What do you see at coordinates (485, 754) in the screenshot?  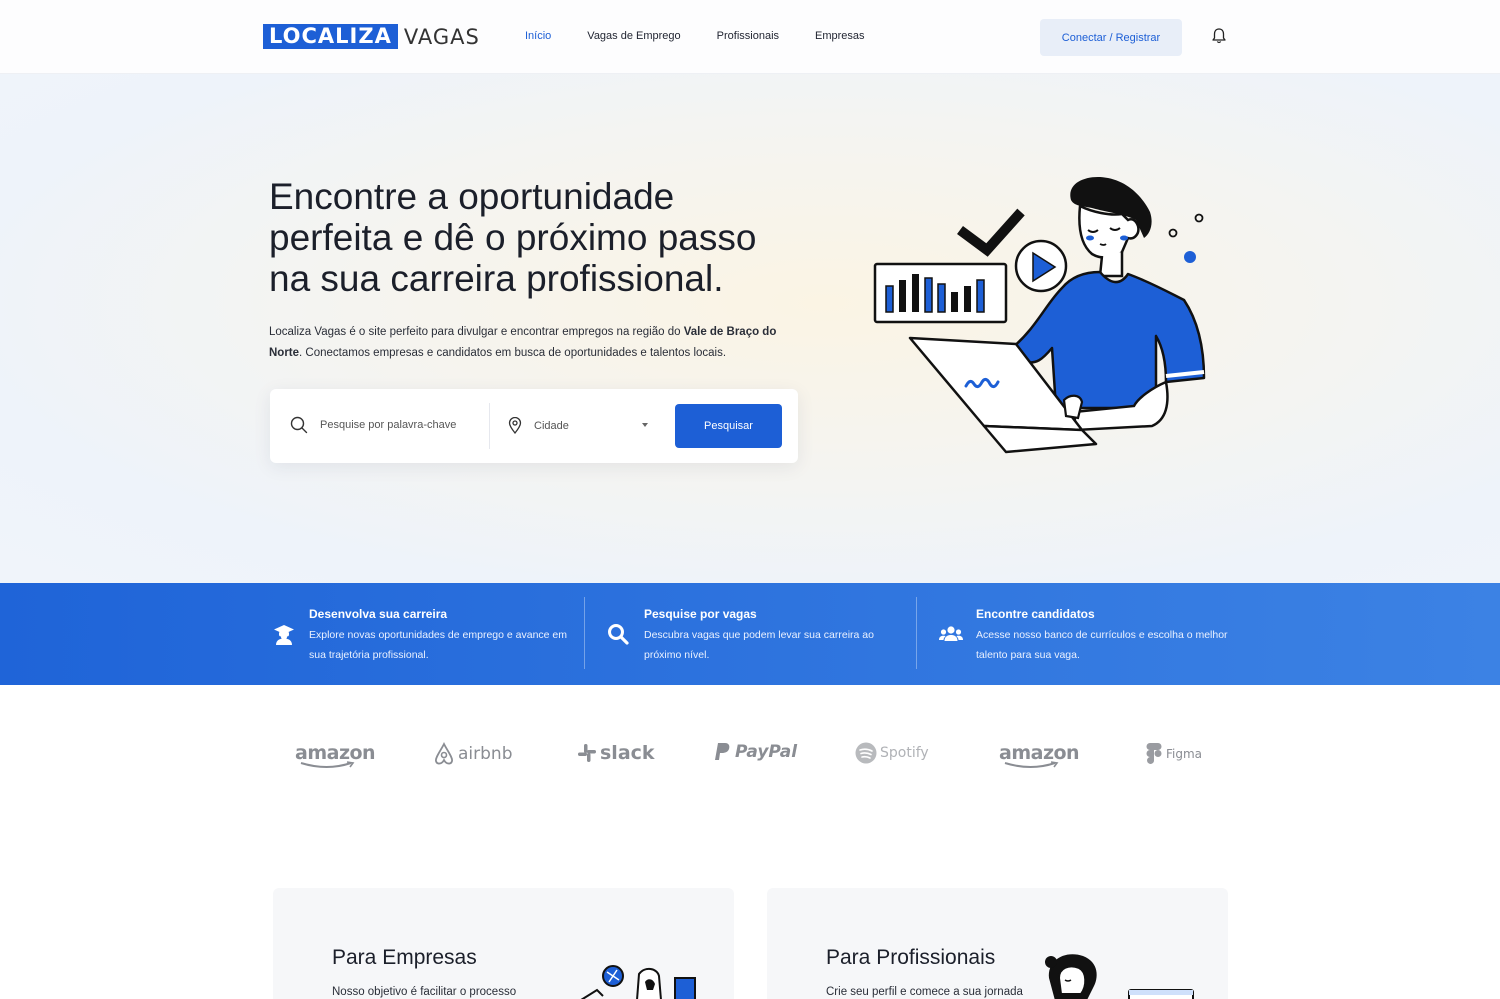 I see `brand-name: airbnb` at bounding box center [485, 754].